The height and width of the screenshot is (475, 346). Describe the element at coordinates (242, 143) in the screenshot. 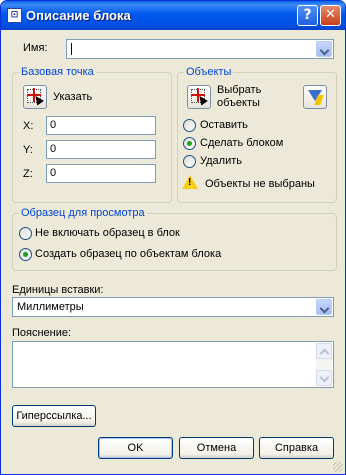

I see `radio-convert-to-block-label: Сделать блоком` at that location.